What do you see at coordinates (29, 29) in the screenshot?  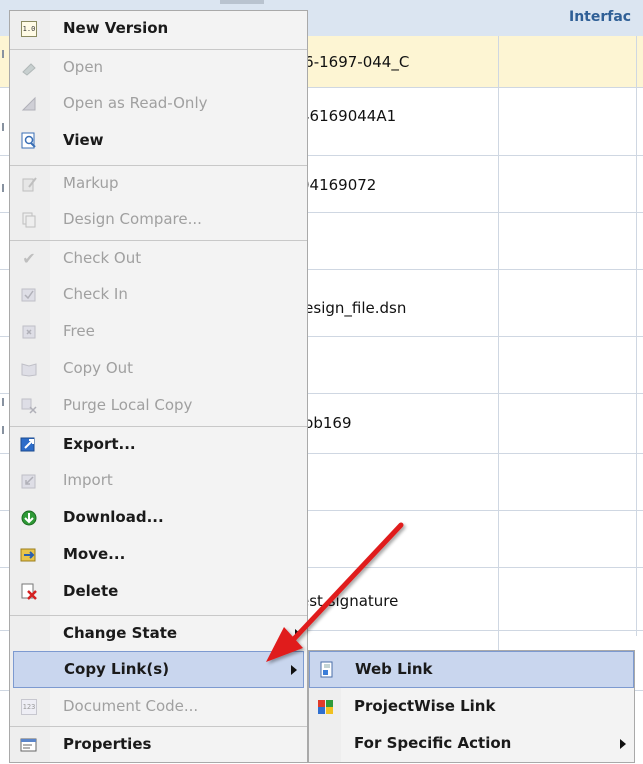 I see `new-version-icon: 1.0` at bounding box center [29, 29].